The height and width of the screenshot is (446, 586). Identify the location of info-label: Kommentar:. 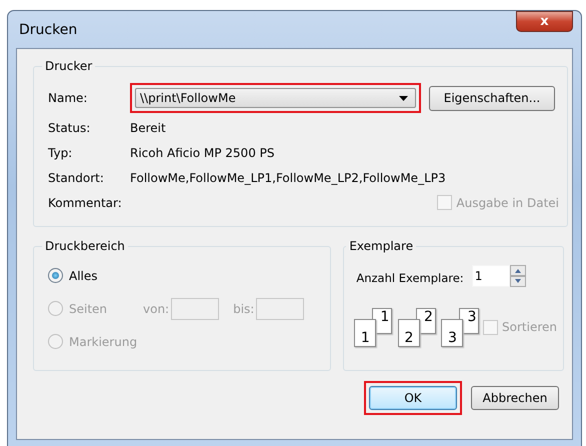
(85, 203).